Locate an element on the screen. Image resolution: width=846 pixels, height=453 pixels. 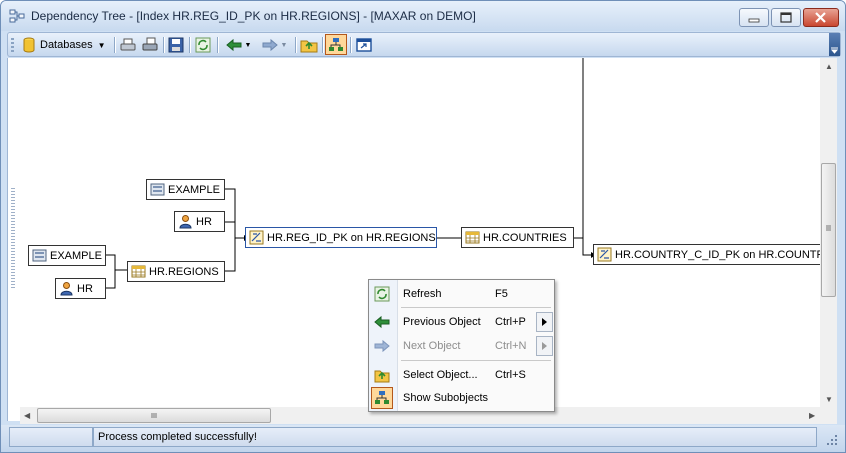
splitter-grip is located at coordinates (13, 238).